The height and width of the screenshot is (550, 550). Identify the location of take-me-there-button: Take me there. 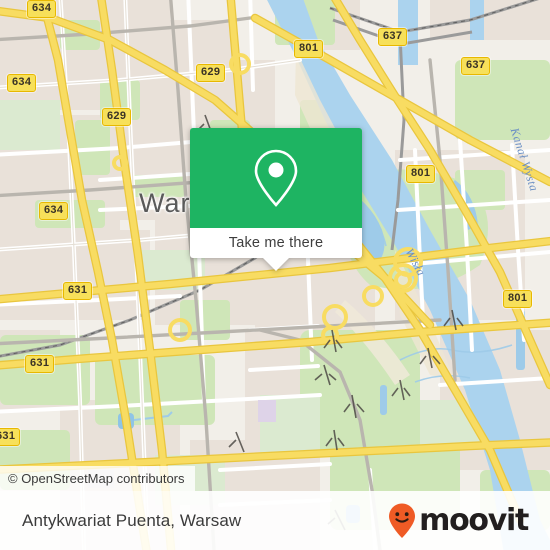
(276, 243).